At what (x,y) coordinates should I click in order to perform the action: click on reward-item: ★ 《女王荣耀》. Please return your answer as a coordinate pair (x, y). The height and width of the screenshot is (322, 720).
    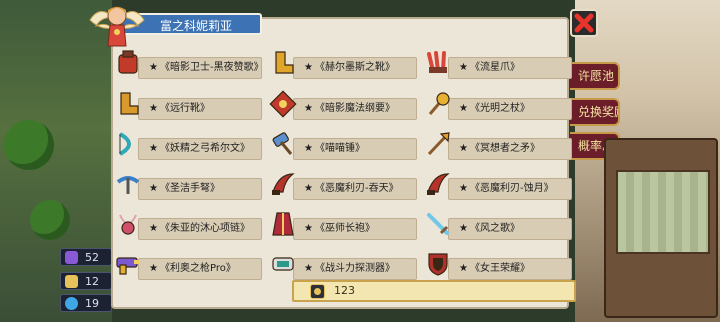
    Looking at the image, I should click on (497, 267).